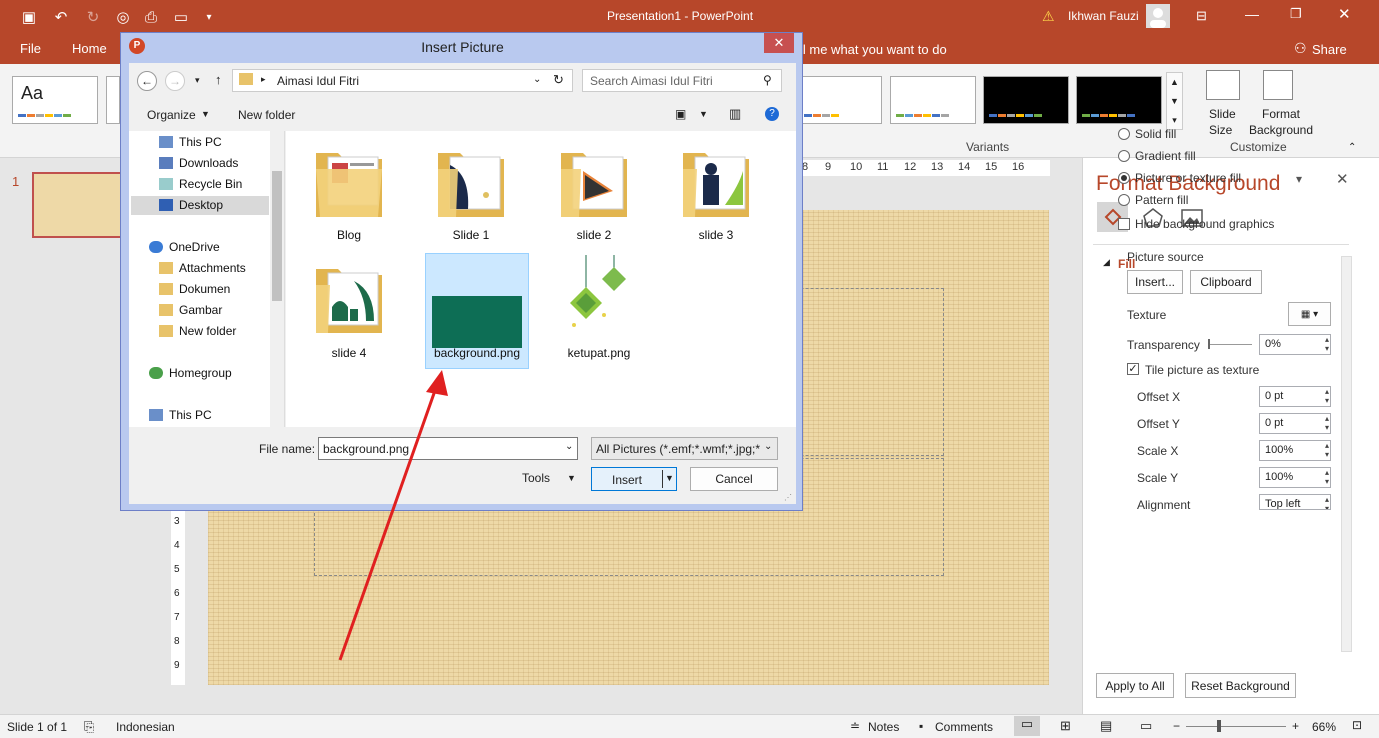 This screenshot has height=738, width=1379. Describe the element at coordinates (735, 114) in the screenshot. I see `preview-pane-icon: ▥` at that location.